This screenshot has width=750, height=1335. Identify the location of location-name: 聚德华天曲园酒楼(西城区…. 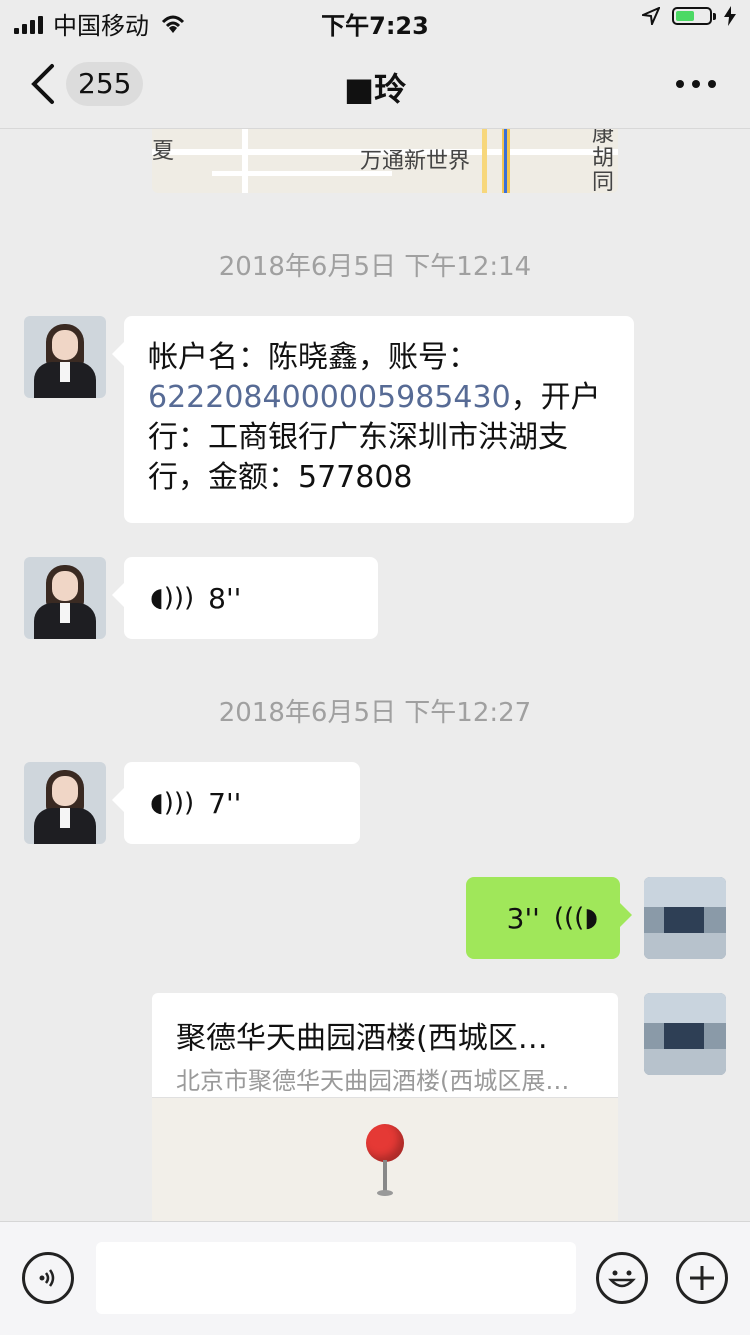
(362, 1038).